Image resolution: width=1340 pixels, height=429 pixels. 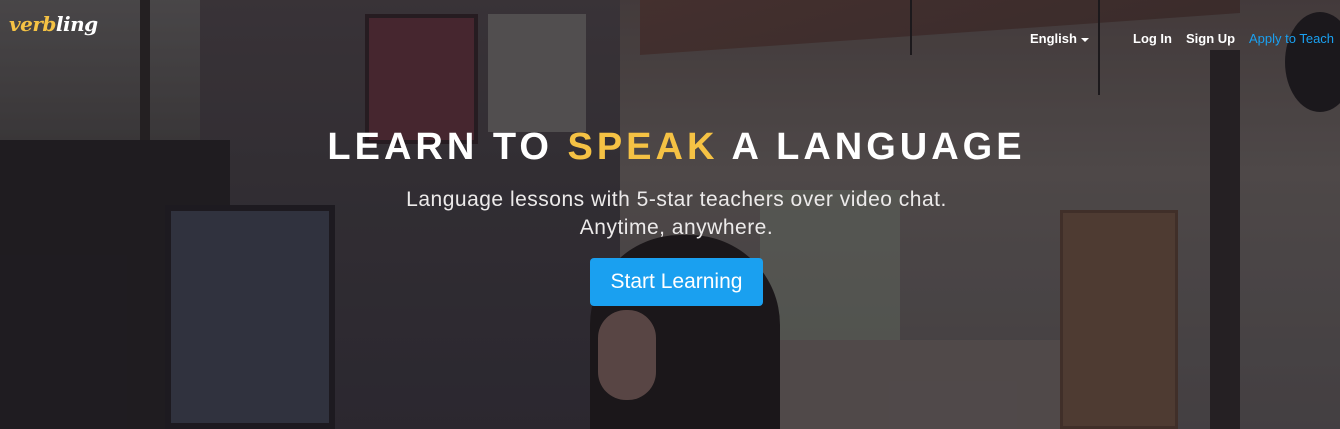 What do you see at coordinates (872, 147) in the screenshot?
I see `headline-part2: A LANGUAGE` at bounding box center [872, 147].